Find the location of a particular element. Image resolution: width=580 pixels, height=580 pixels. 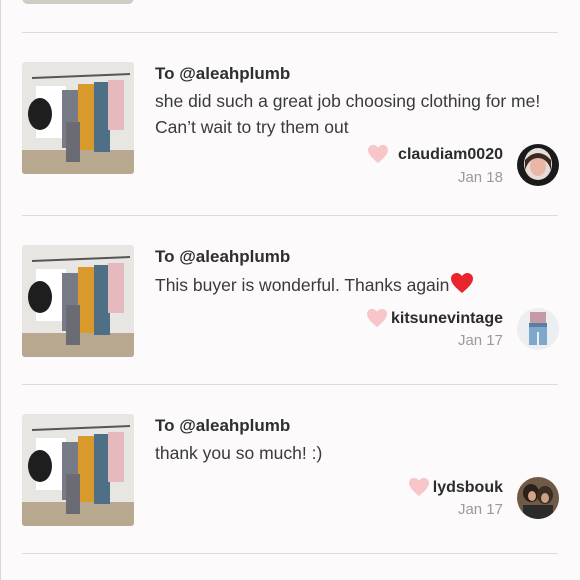

review-date: Jan 18 is located at coordinates (480, 177).